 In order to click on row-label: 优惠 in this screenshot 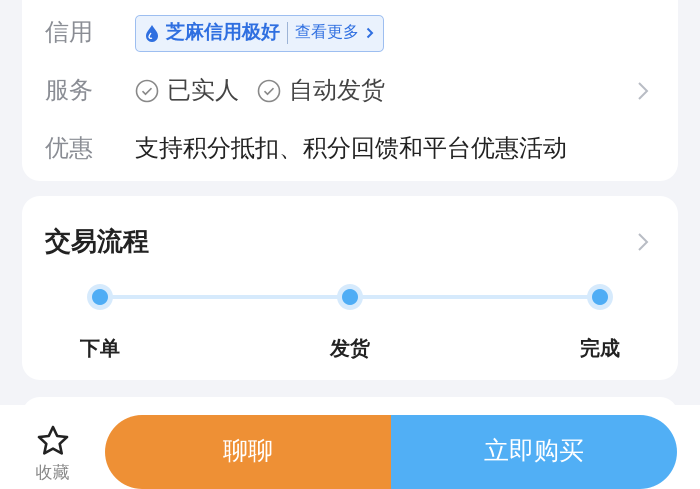, I will do `click(69, 149)`.